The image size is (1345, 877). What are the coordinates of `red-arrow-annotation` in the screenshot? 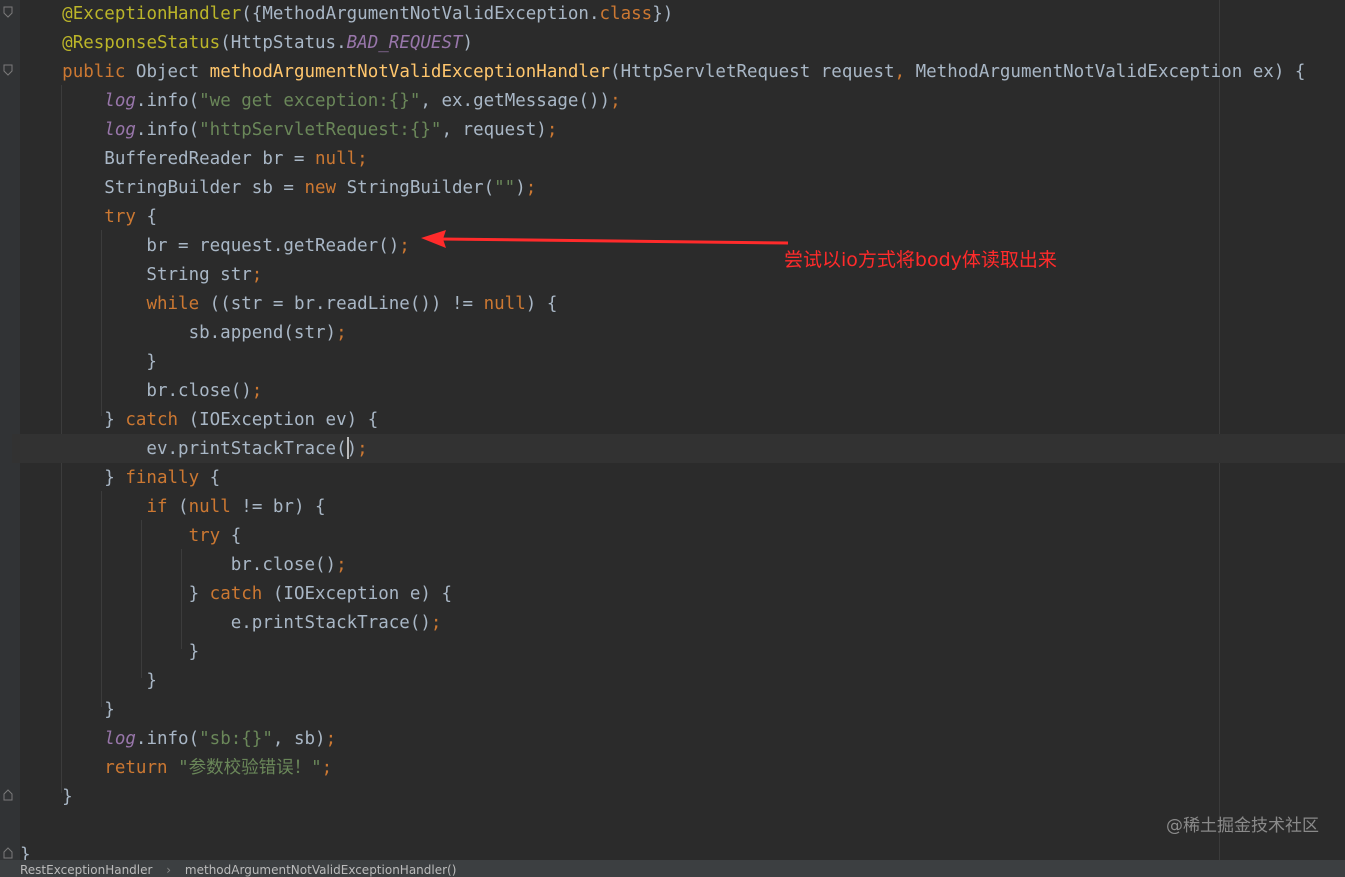 It's located at (605, 239).